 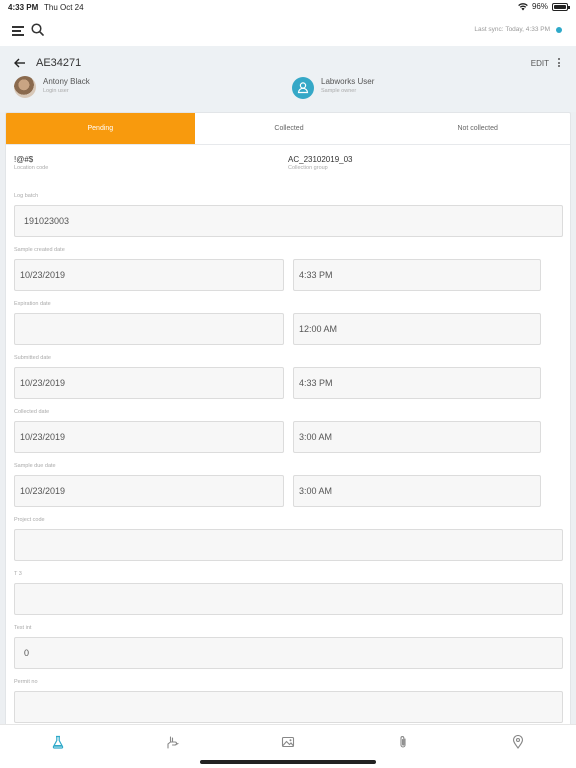 What do you see at coordinates (100, 128) in the screenshot?
I see `tab-pending: Pending` at bounding box center [100, 128].